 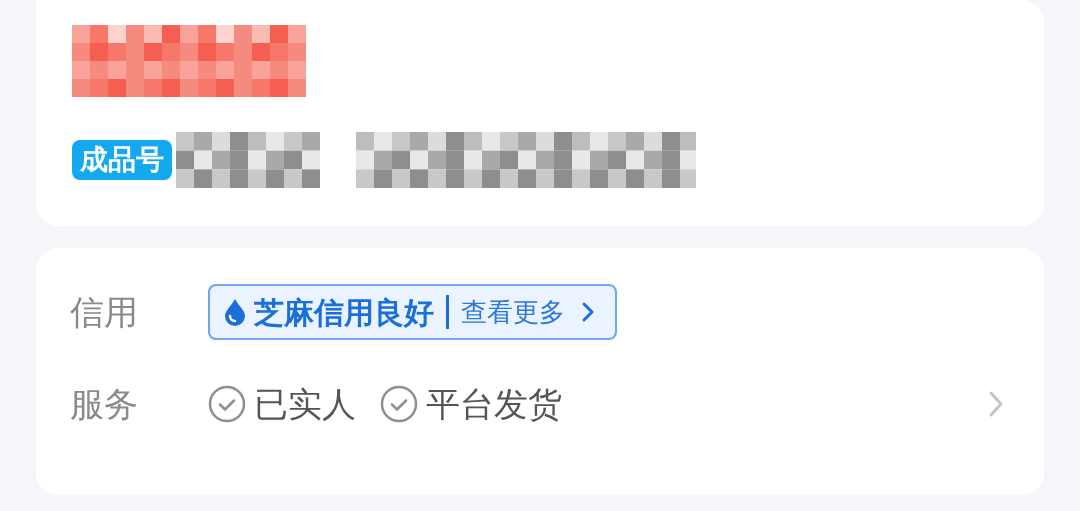 I want to click on drop-icon, so click(x=235, y=312).